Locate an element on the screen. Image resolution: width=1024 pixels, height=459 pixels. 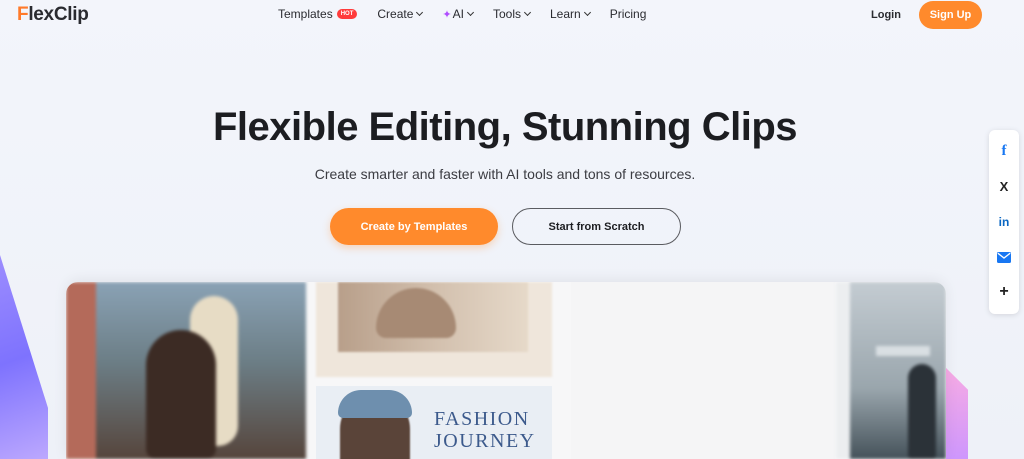
facebook-icon: f is located at coordinates (1004, 152).